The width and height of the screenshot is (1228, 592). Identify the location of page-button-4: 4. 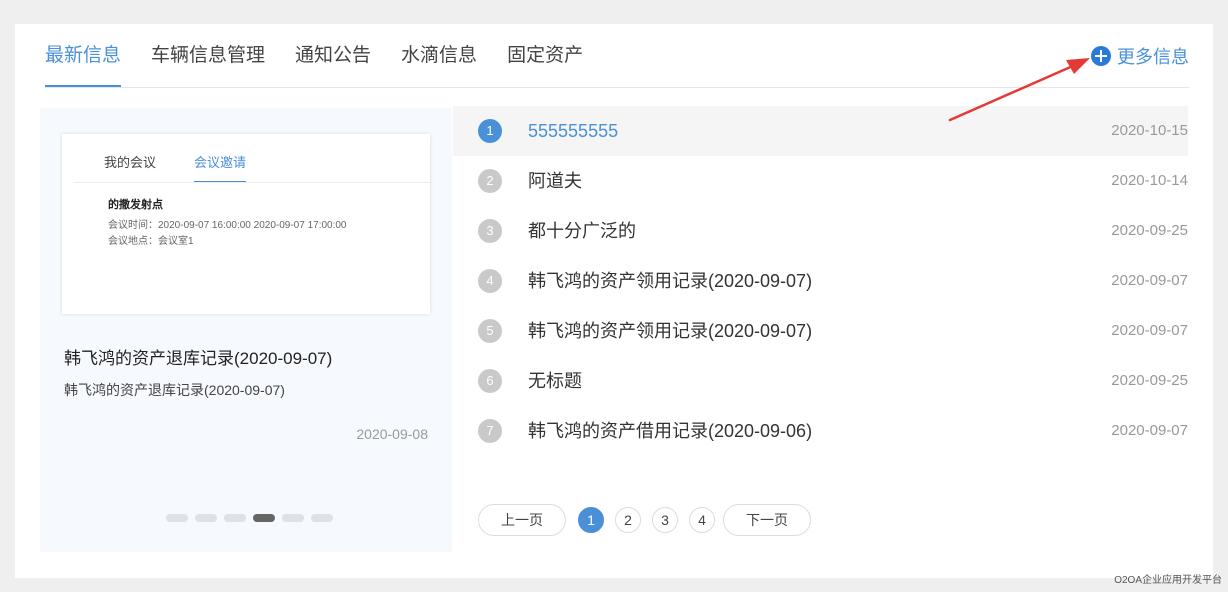
(702, 520).